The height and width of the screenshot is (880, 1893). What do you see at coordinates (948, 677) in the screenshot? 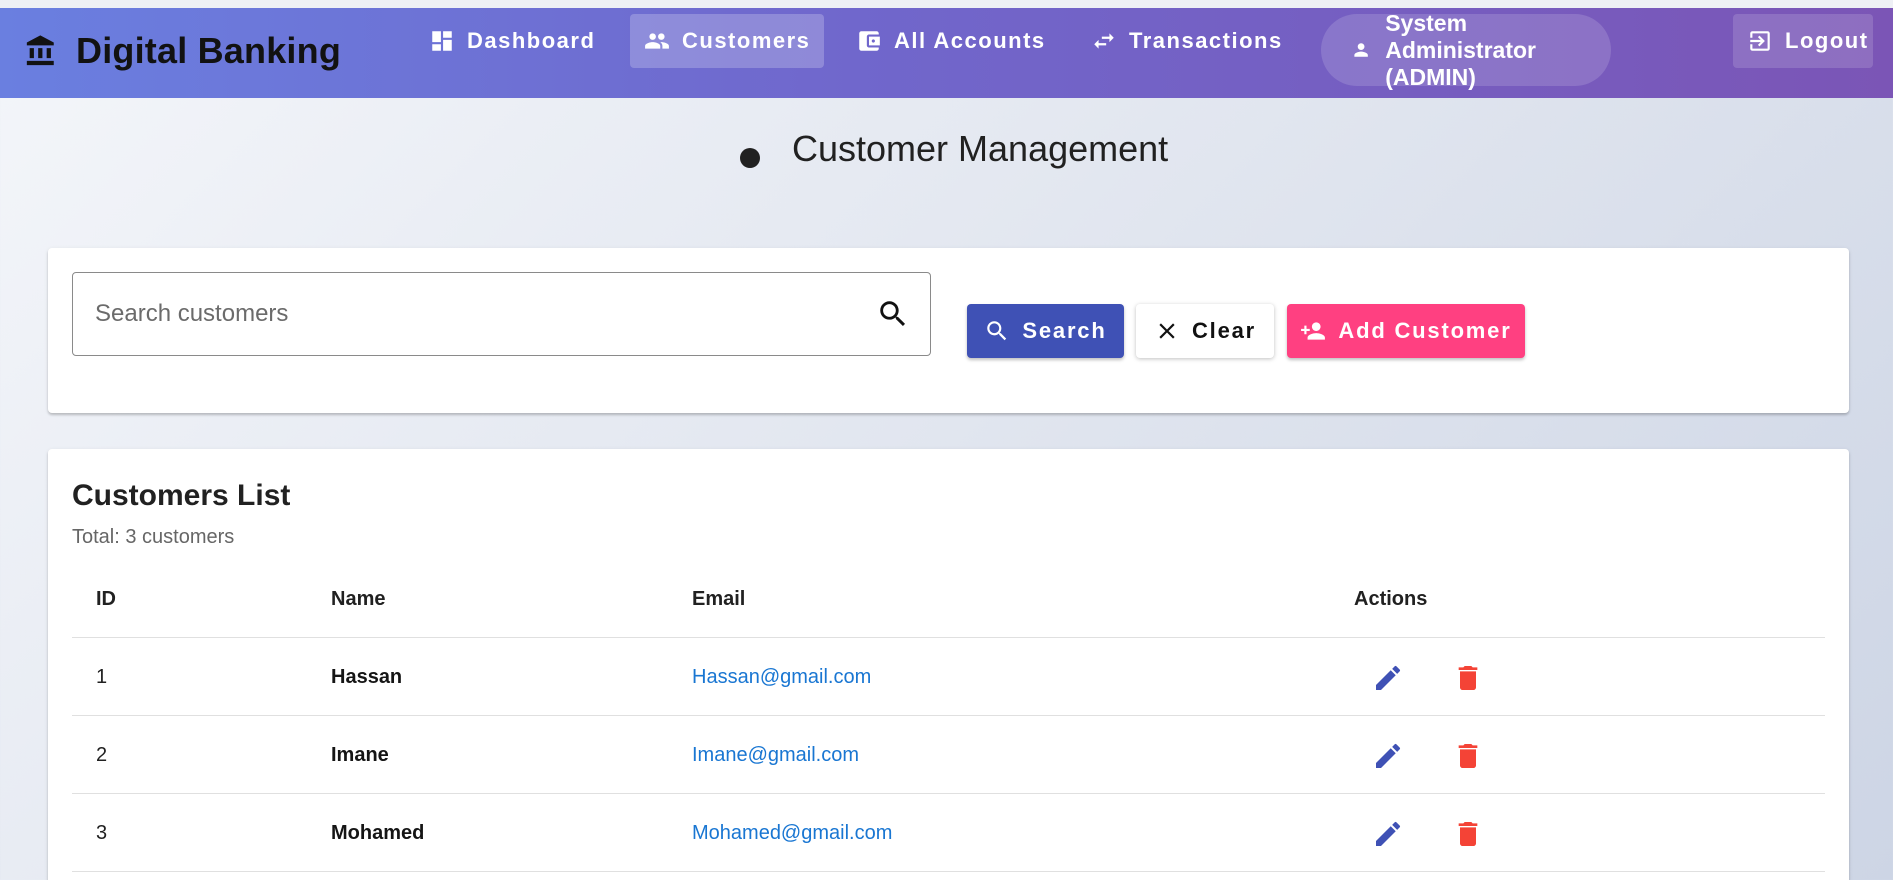
I see `table-row: 1 Hassan Hassan@gmail.com` at bounding box center [948, 677].